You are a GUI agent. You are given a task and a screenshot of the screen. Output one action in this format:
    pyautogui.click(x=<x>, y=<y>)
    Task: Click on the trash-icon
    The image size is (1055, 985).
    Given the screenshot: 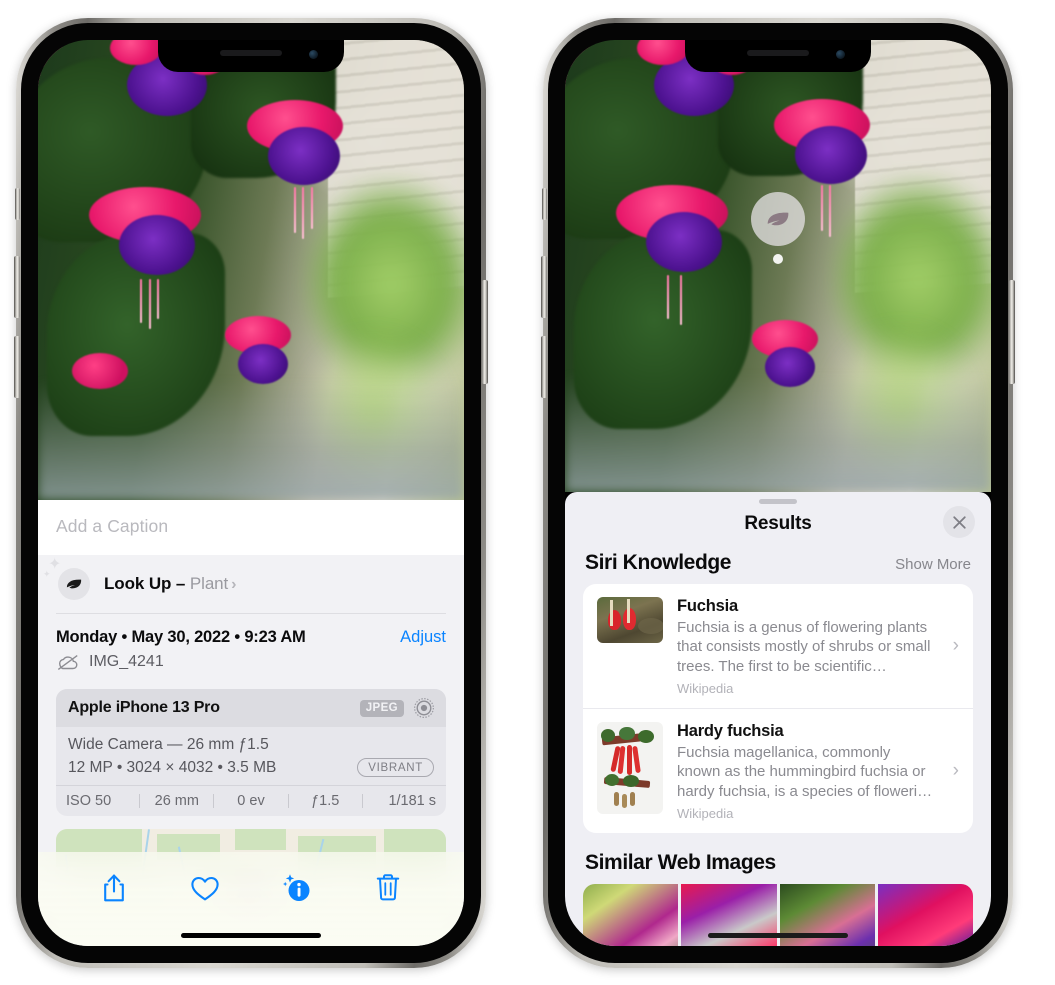 What is the action you would take?
    pyautogui.click(x=388, y=887)
    